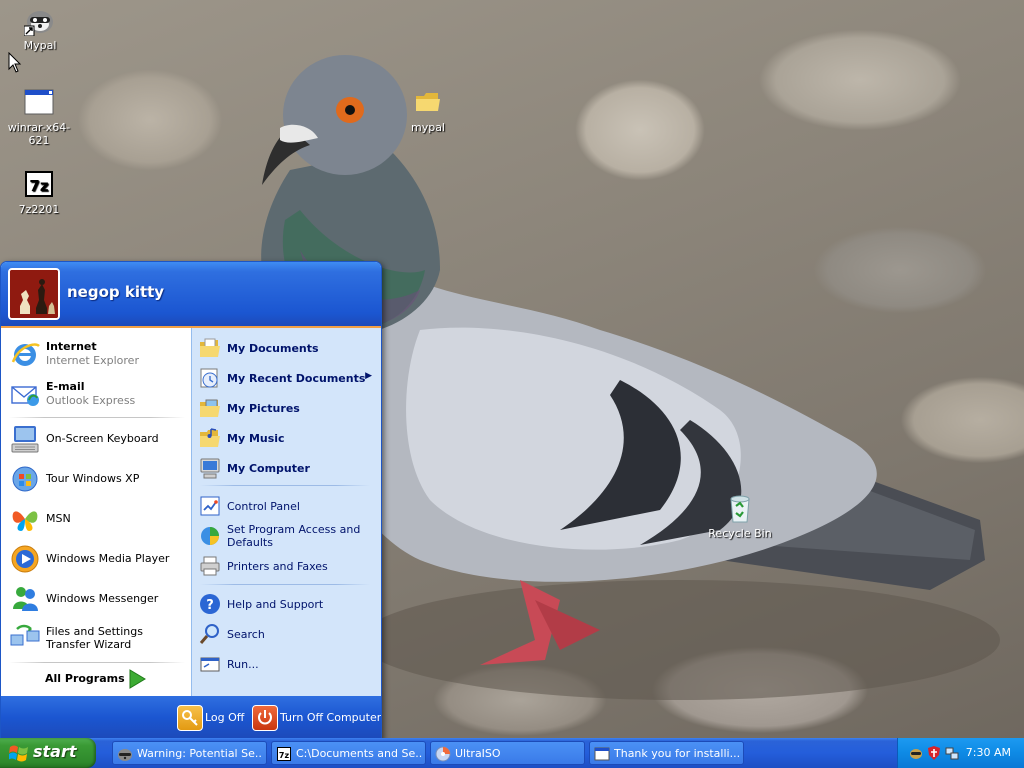 This screenshot has width=1024, height=768. Describe the element at coordinates (38, 23) in the screenshot. I see `mypal-raccoon-icon` at that location.